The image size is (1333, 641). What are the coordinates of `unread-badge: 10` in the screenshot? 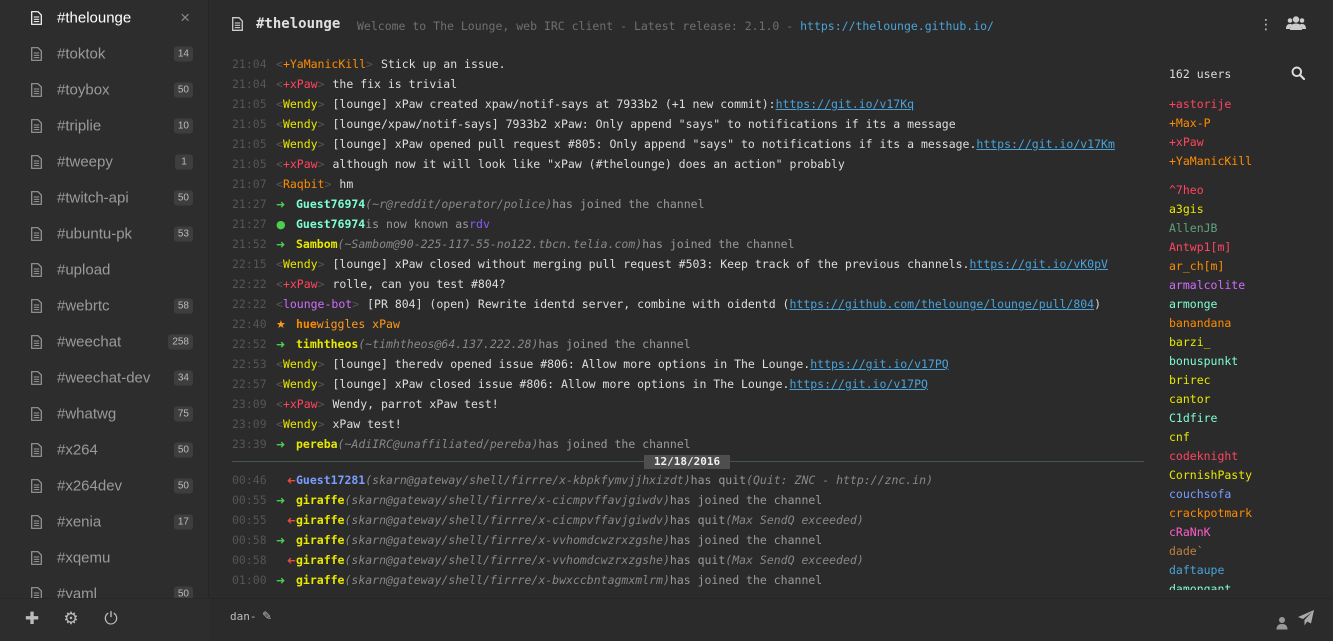 It's located at (183, 126).